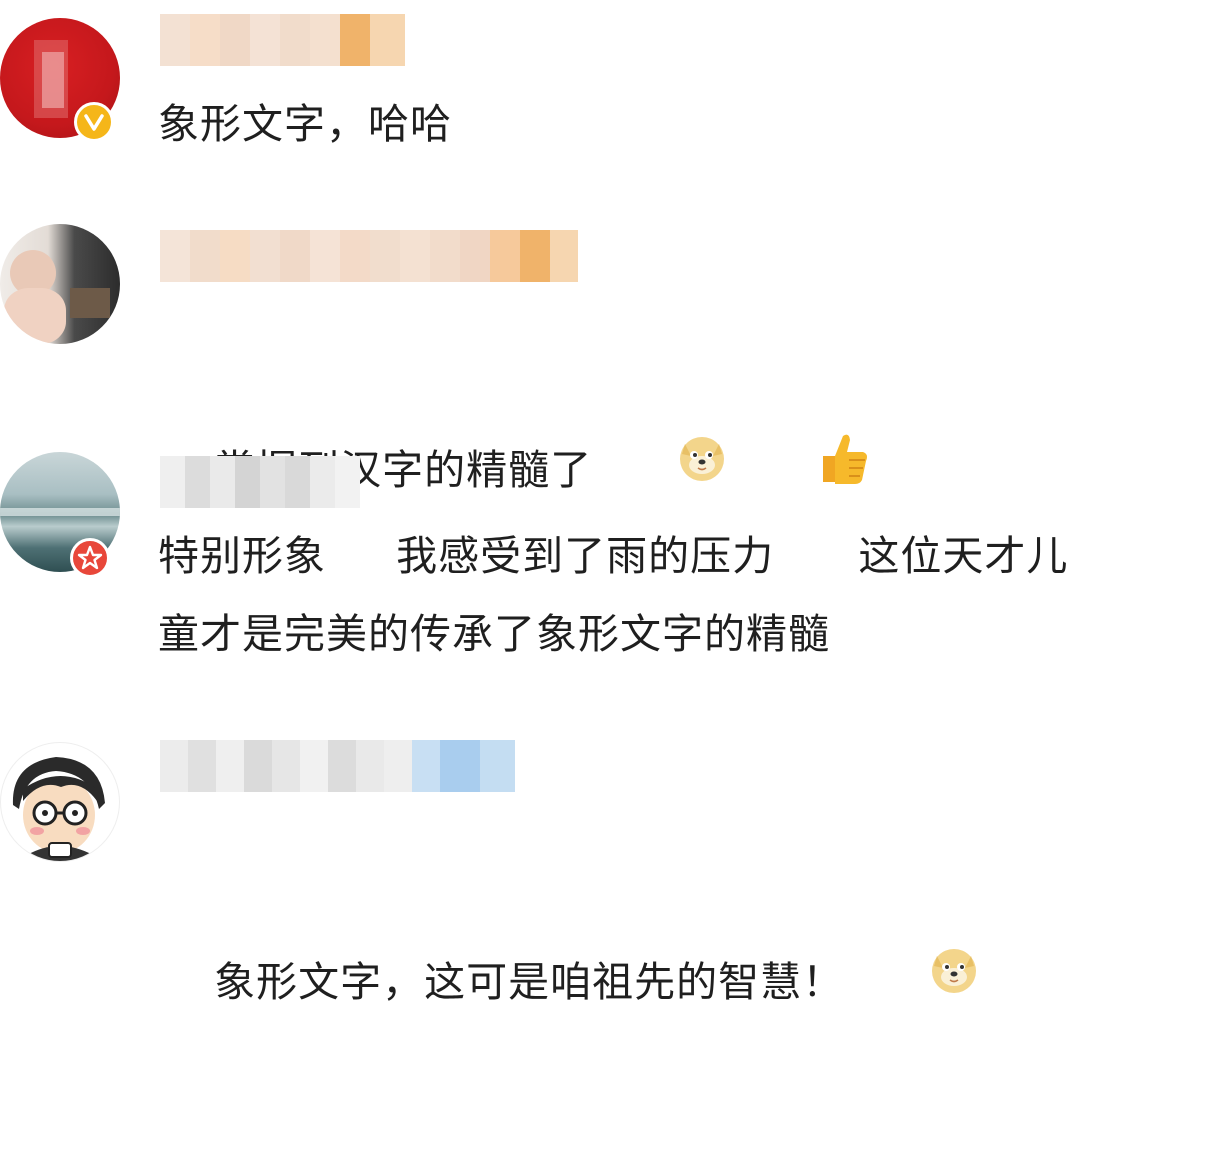  What do you see at coordinates (494, 634) in the screenshot?
I see `comment-text-line: 童才是完美的传承了象形文字的精髓` at bounding box center [494, 634].